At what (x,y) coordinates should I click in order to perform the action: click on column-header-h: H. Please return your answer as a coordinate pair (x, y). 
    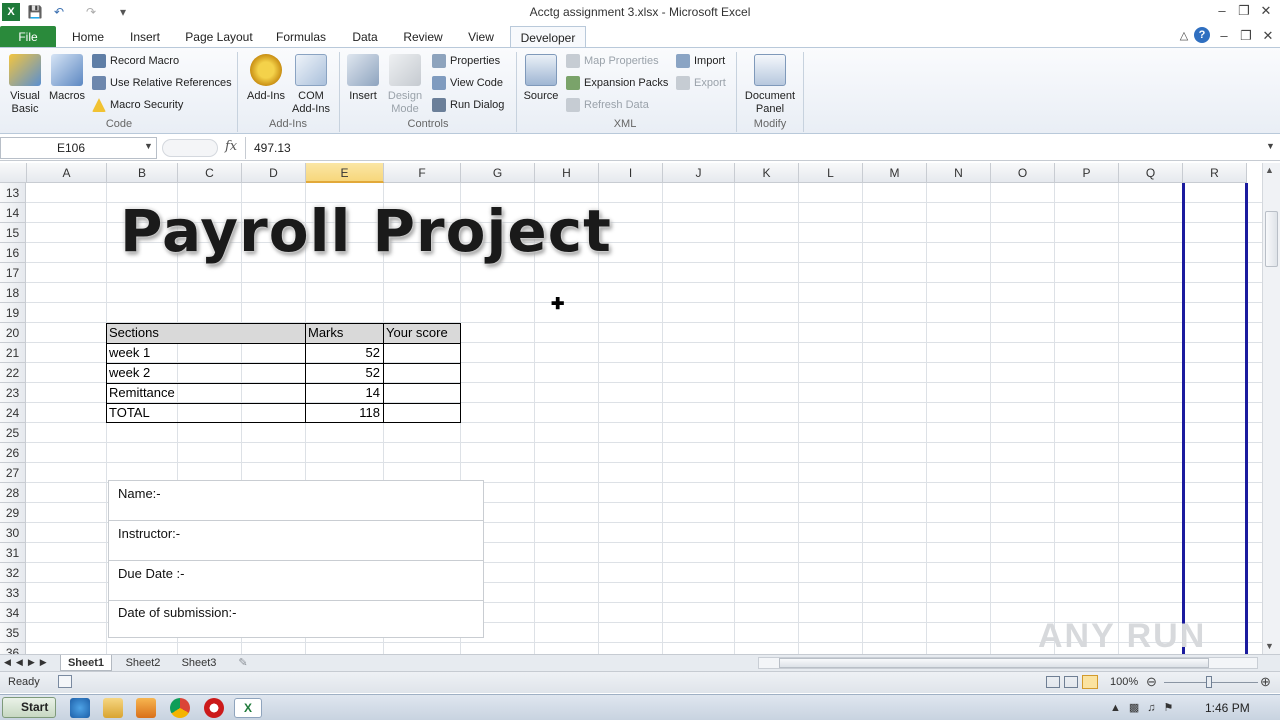
    Looking at the image, I should click on (567, 173).